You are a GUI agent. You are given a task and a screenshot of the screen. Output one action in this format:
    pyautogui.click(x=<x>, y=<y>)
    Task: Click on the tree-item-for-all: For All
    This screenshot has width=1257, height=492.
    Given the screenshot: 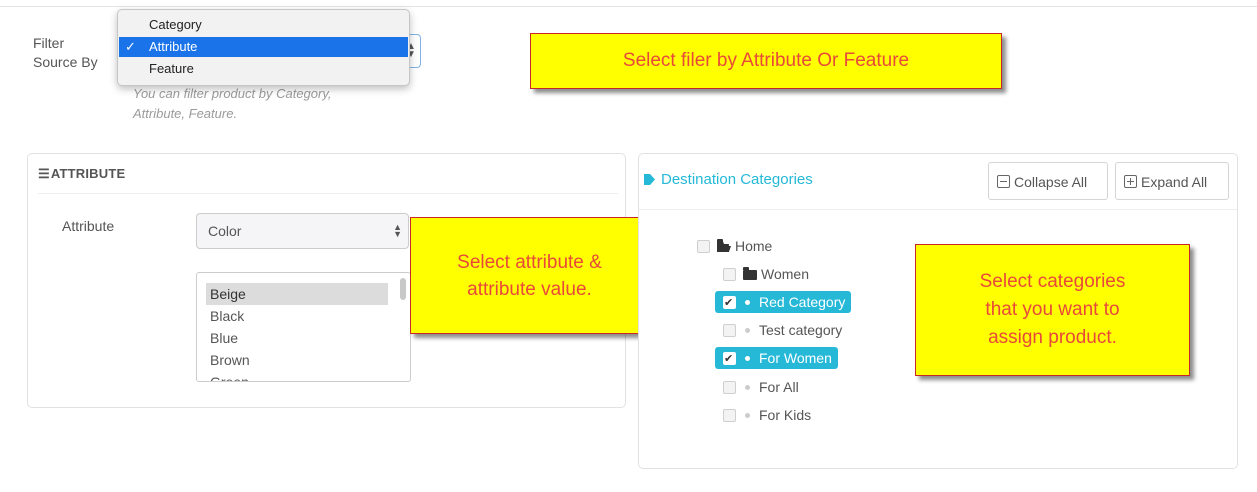 What is the action you would take?
    pyautogui.click(x=761, y=387)
    